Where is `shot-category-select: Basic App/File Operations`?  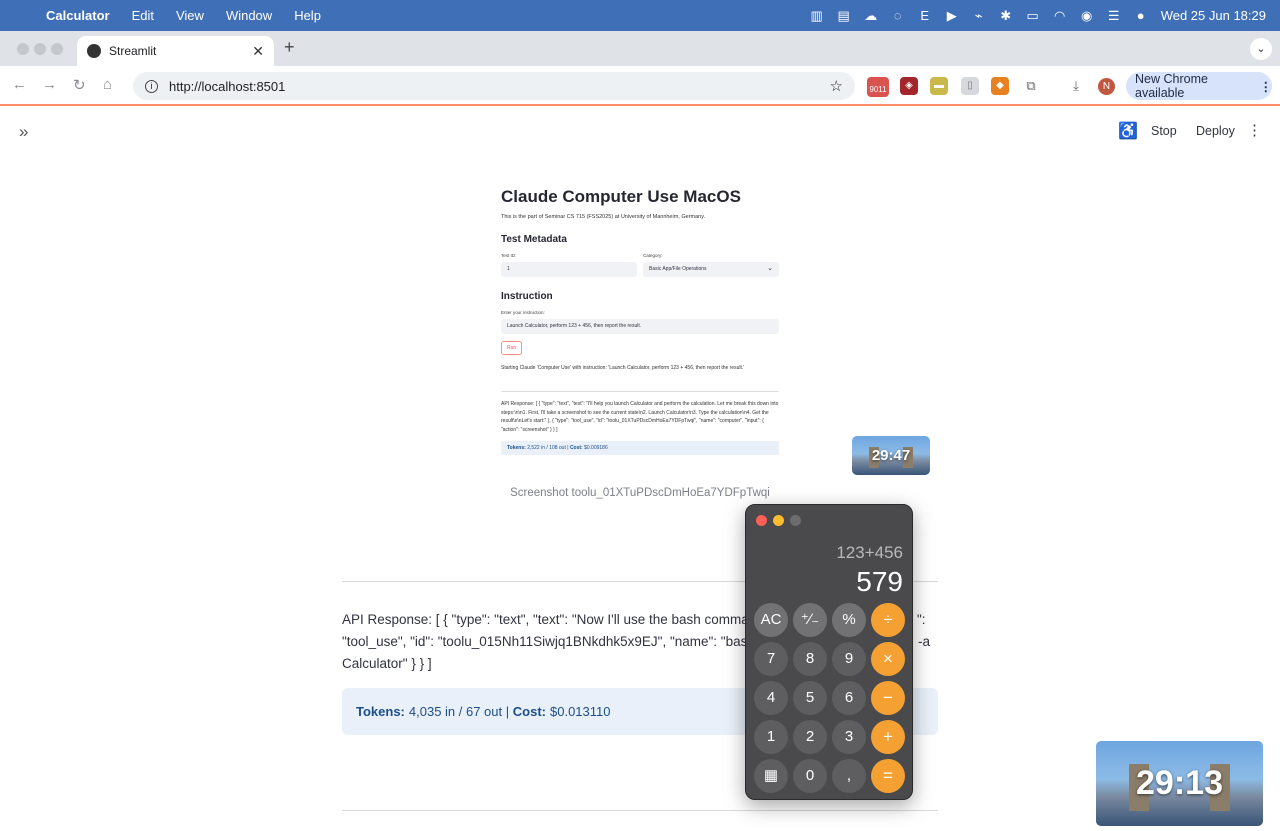
shot-category-select: Basic App/File Operations is located at coordinates (711, 269).